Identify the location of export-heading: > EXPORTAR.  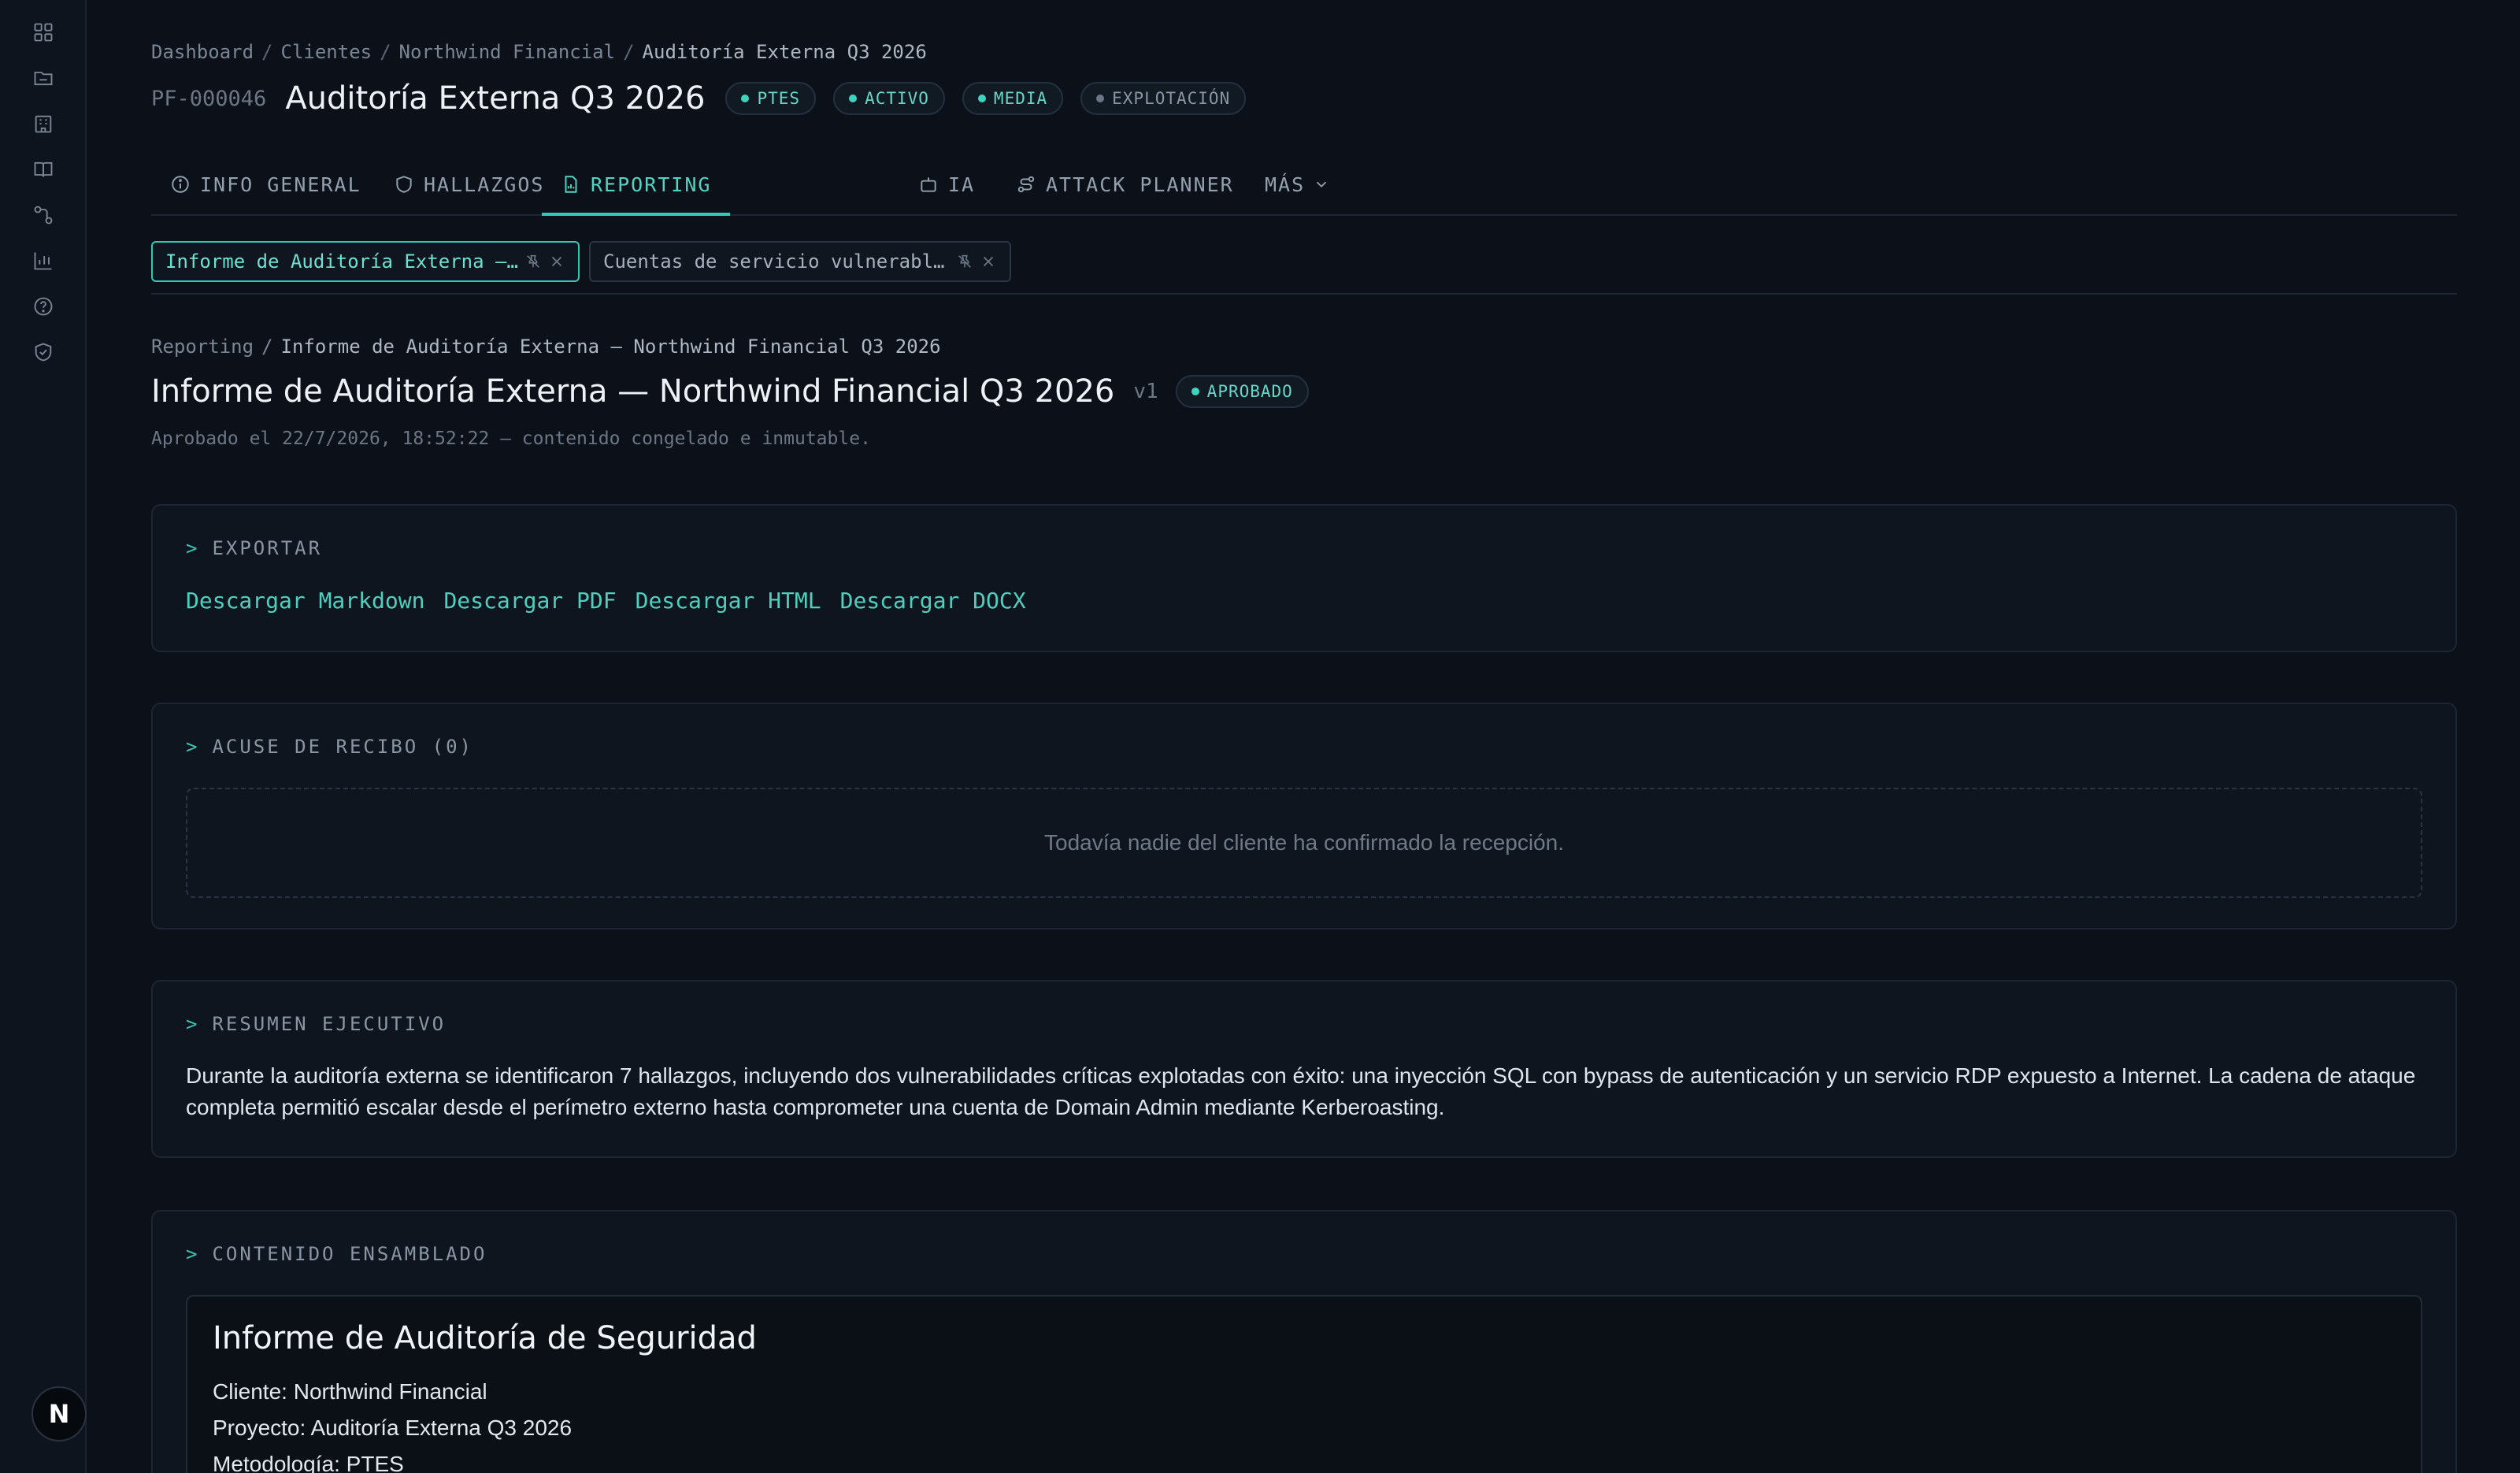
(254, 548).